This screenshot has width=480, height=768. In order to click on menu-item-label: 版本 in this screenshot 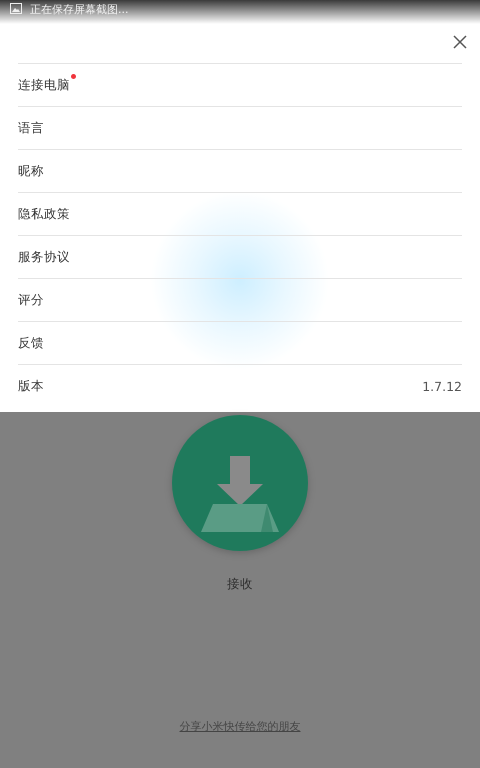, I will do `click(31, 385)`.